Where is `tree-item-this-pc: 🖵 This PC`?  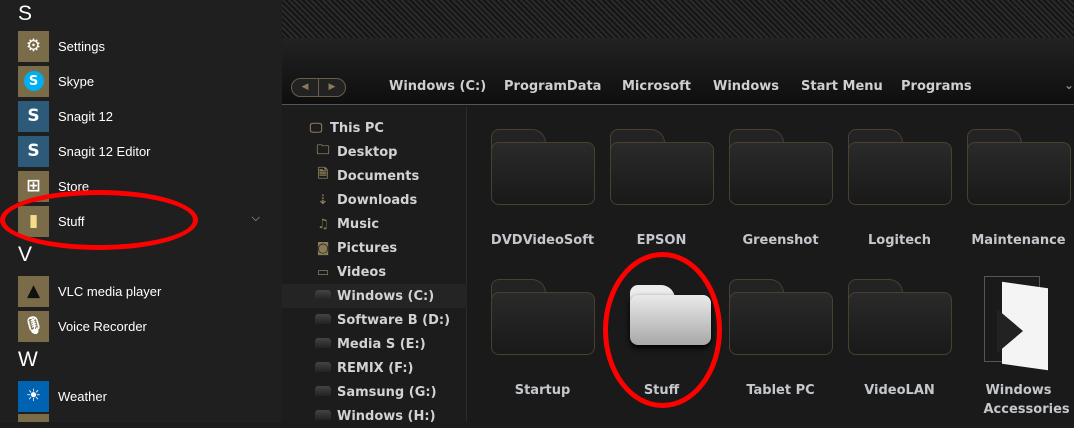 tree-item-this-pc: 🖵 This PC is located at coordinates (374, 128).